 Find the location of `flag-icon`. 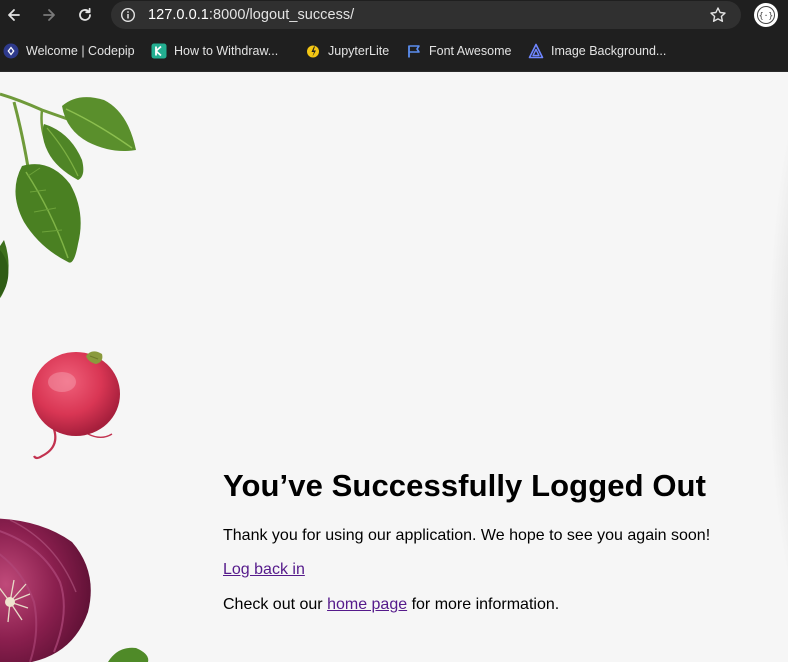

flag-icon is located at coordinates (414, 51).